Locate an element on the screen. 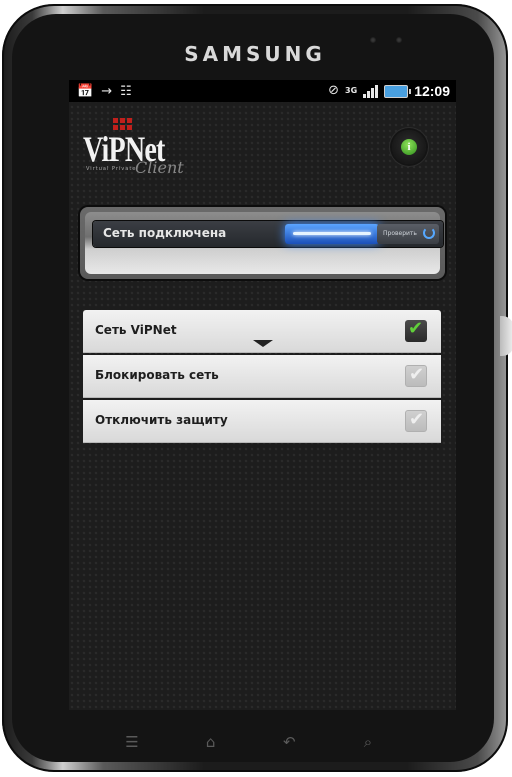 This screenshot has height=777, width=512. network-3g-icon: 3G is located at coordinates (351, 90).